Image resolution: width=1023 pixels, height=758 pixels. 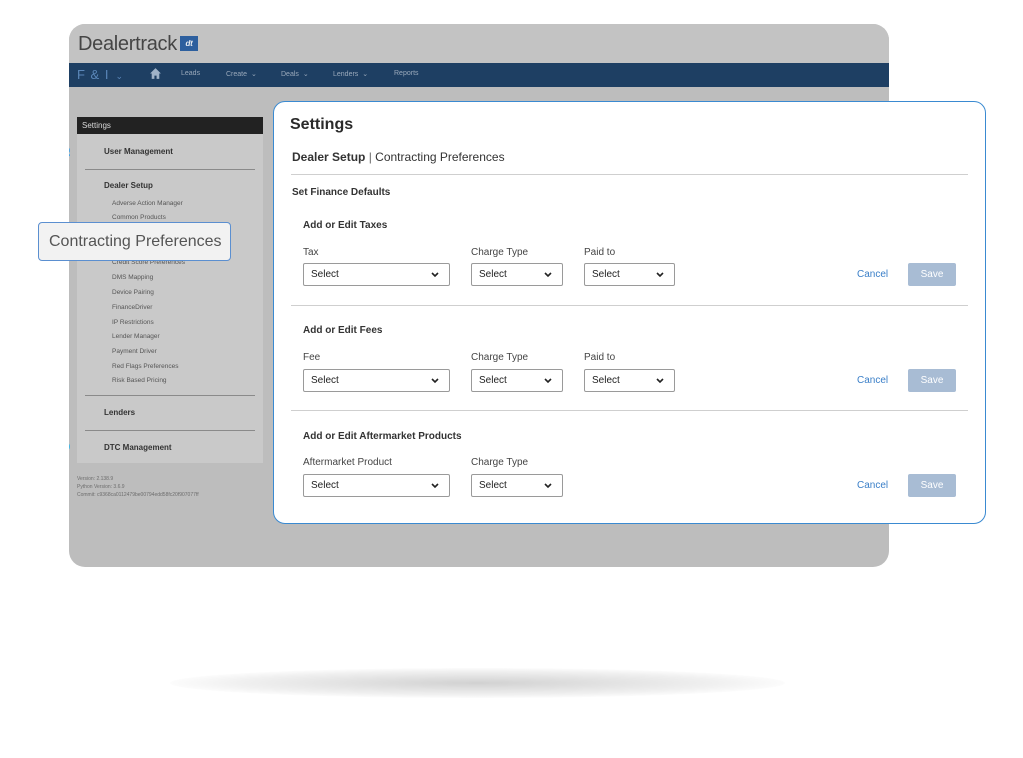 I want to click on sidebar-subitem: Device Pairing, so click(x=133, y=292).